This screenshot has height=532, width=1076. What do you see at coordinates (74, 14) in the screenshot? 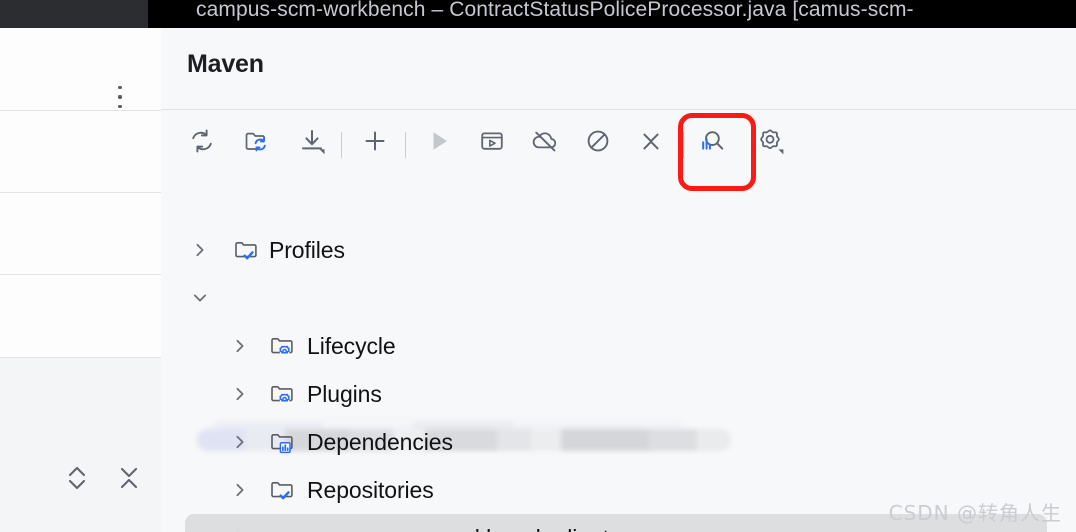
I see `title-bar-left-block` at bounding box center [74, 14].